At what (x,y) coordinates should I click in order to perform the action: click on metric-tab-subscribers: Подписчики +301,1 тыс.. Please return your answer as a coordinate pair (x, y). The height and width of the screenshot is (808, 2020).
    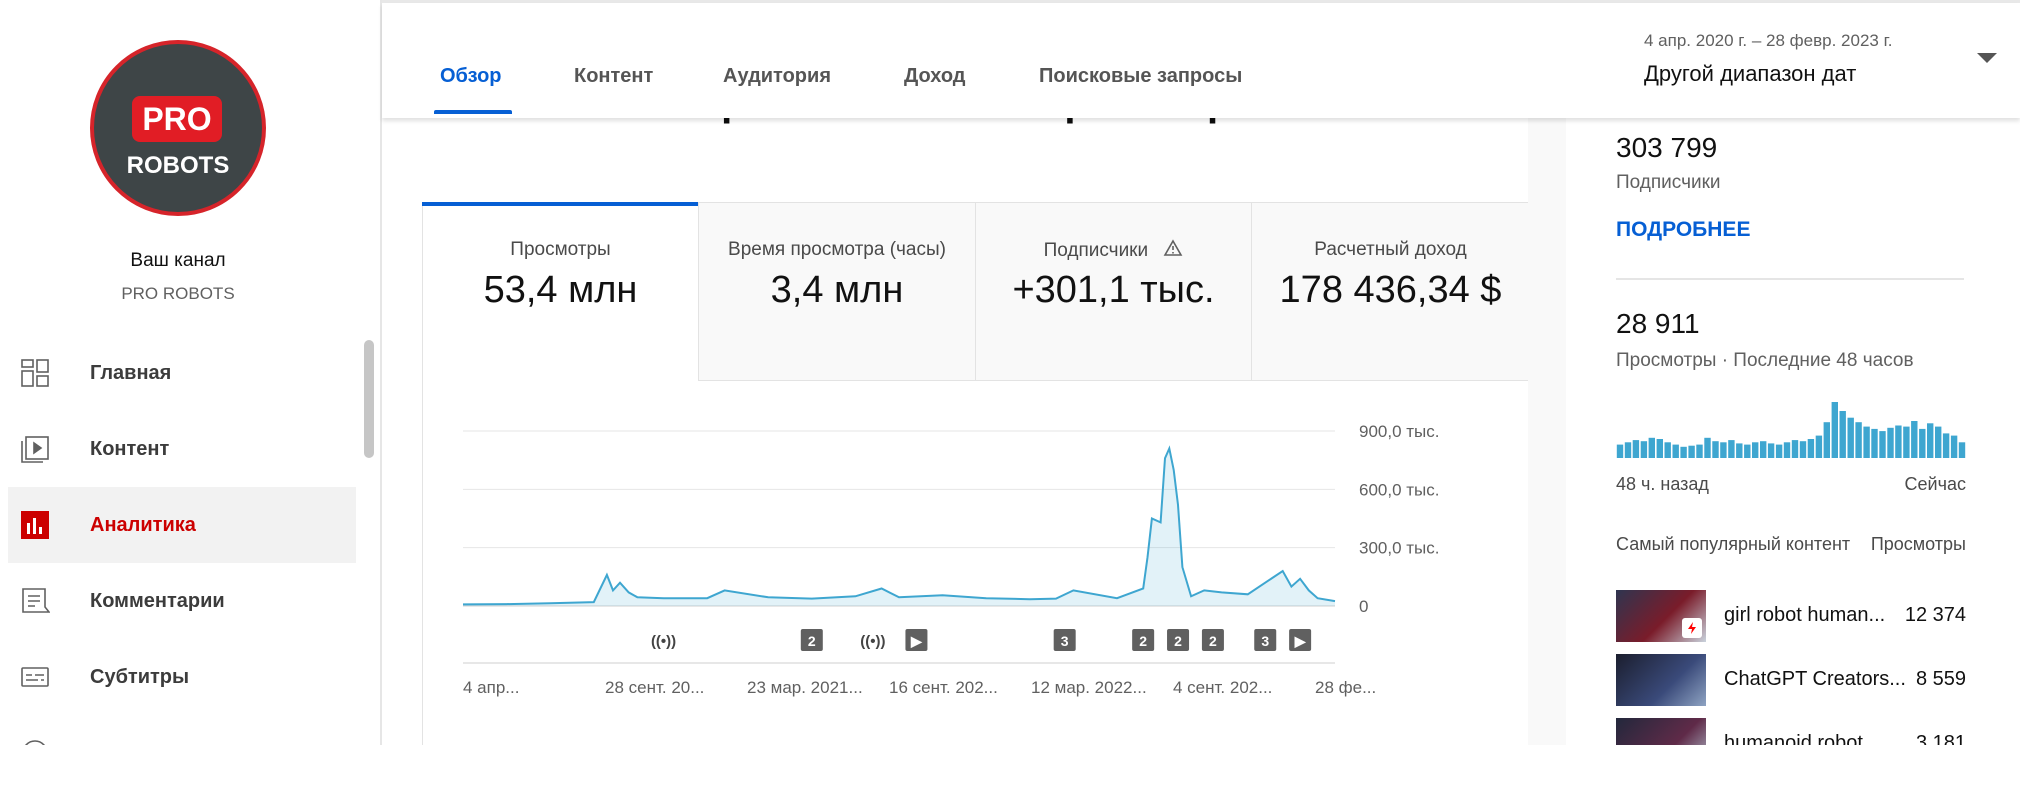
    Looking at the image, I should click on (1114, 292).